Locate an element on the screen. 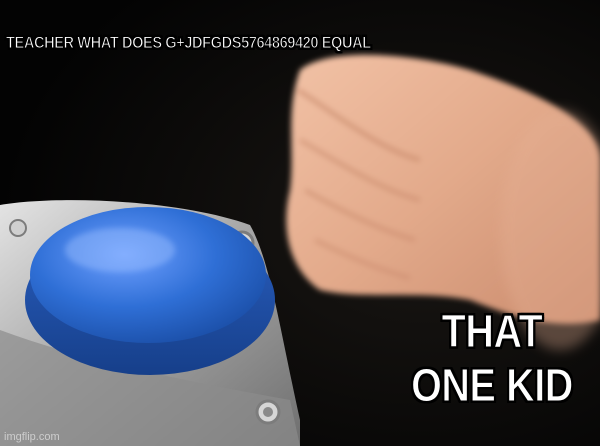 This screenshot has height=446, width=600. bottom-caption: THAT ONE KID is located at coordinates (492, 358).